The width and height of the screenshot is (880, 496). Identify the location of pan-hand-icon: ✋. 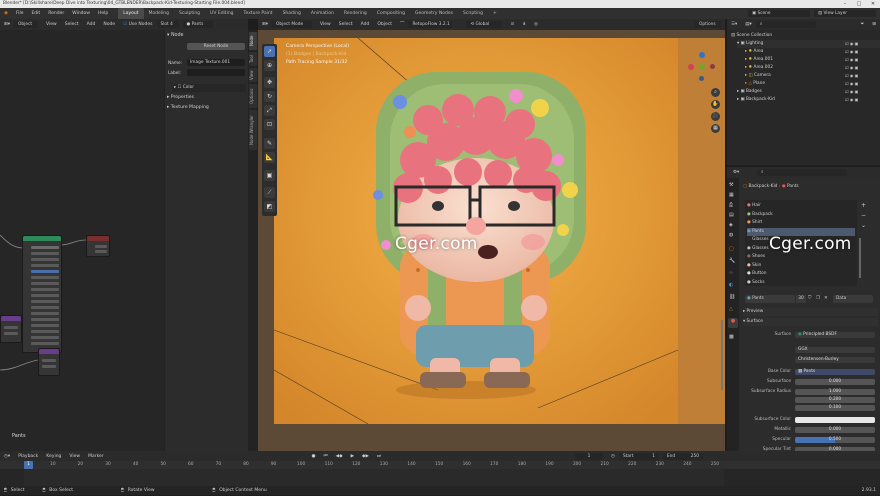
(715, 104).